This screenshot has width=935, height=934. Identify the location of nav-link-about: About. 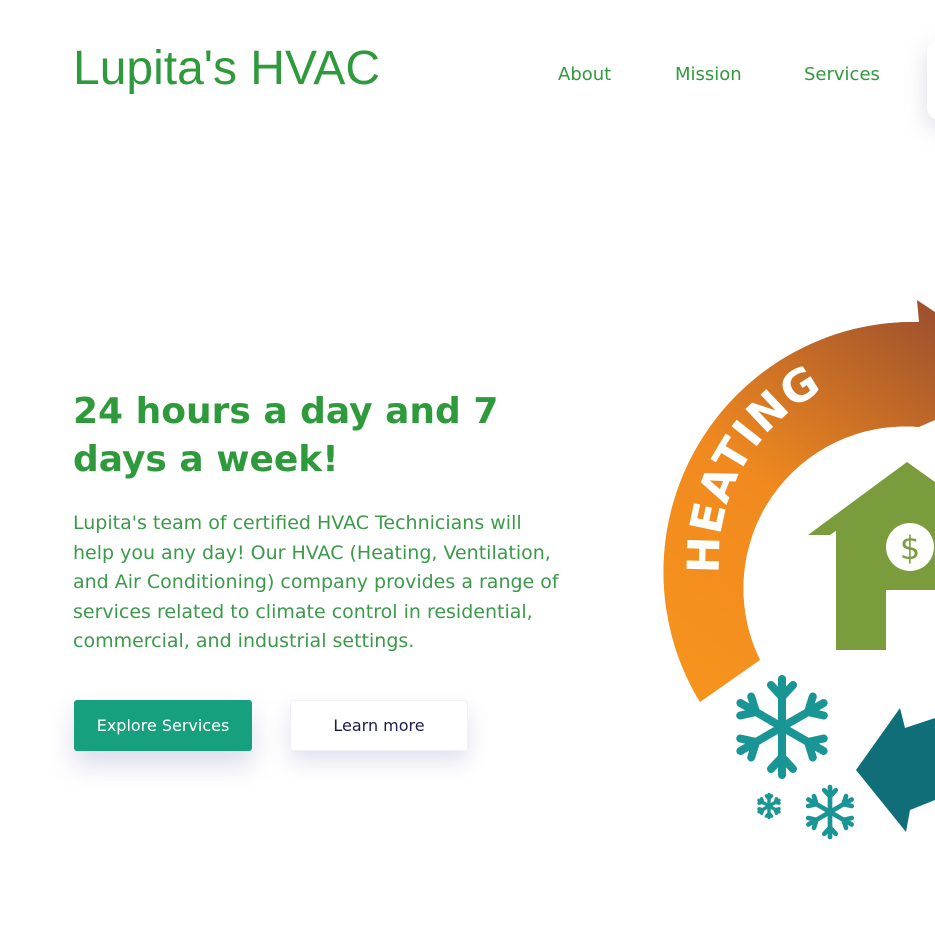
(584, 75).